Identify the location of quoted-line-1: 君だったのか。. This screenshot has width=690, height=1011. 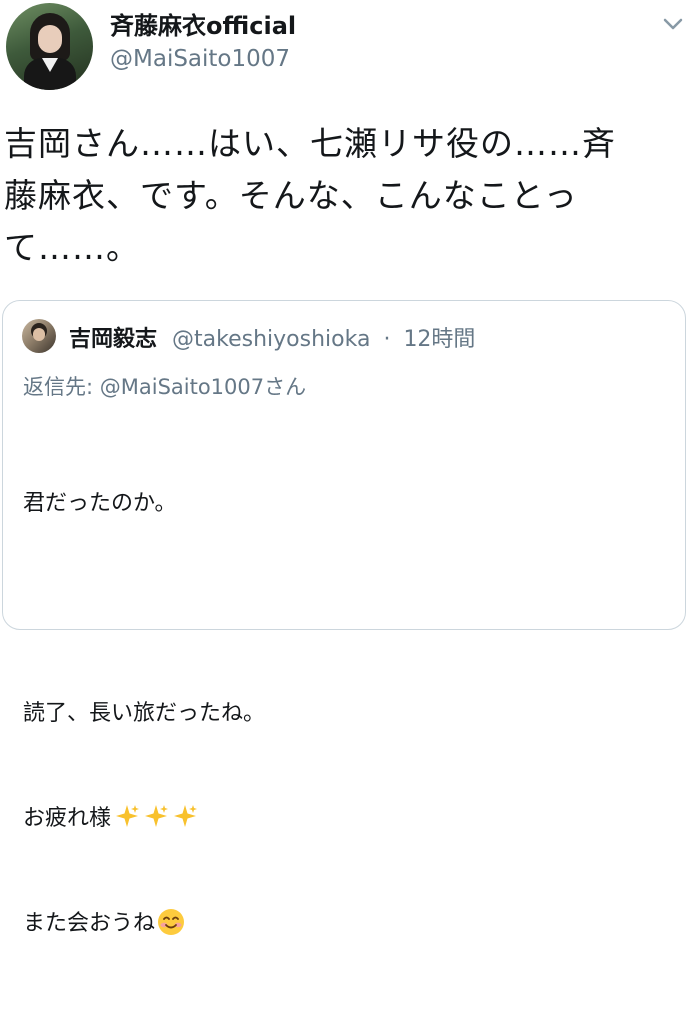
(100, 503).